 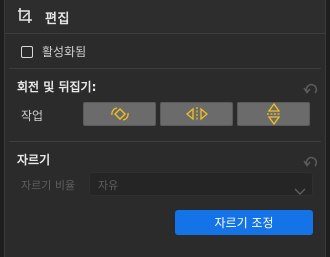 I want to click on rotate-reset-icon, so click(x=311, y=87).